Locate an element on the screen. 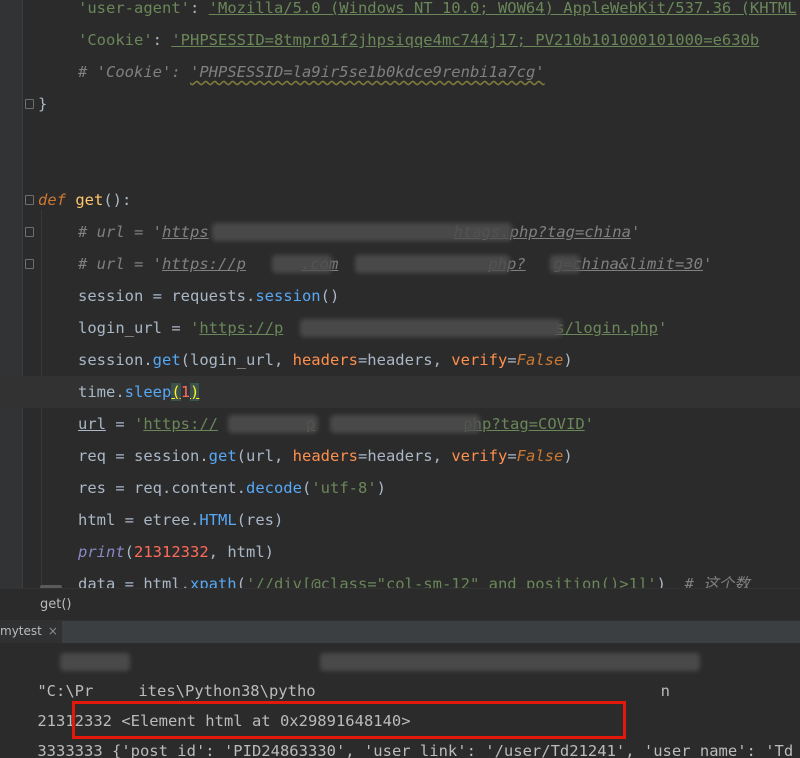  method-call: HTML is located at coordinates (218, 520).